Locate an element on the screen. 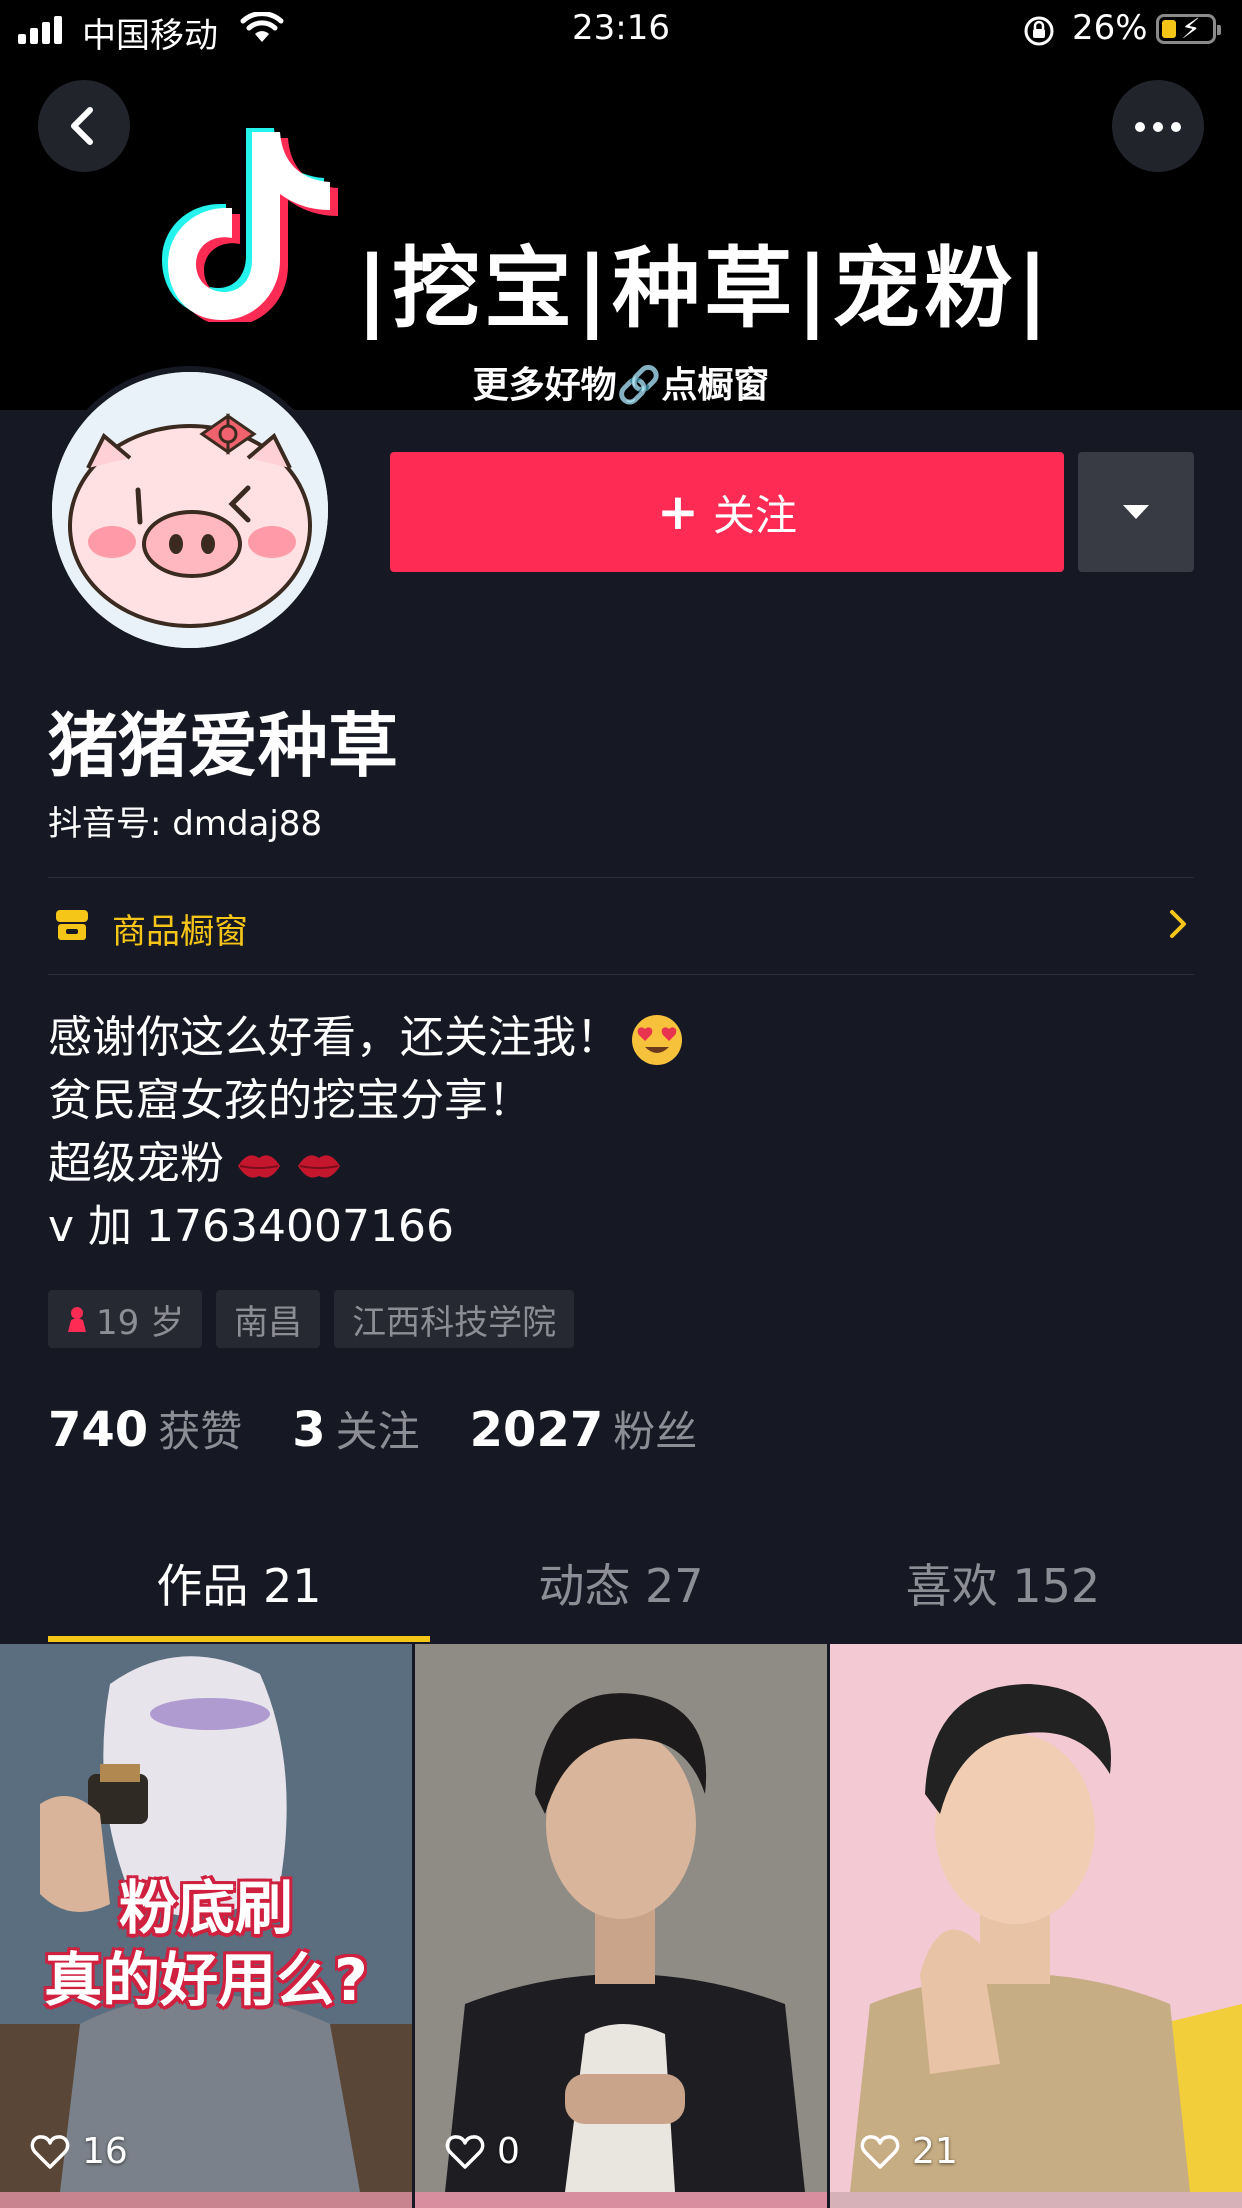 The height and width of the screenshot is (2208, 1242). tab-likes: 喜欢 152 is located at coordinates (1003, 1583).